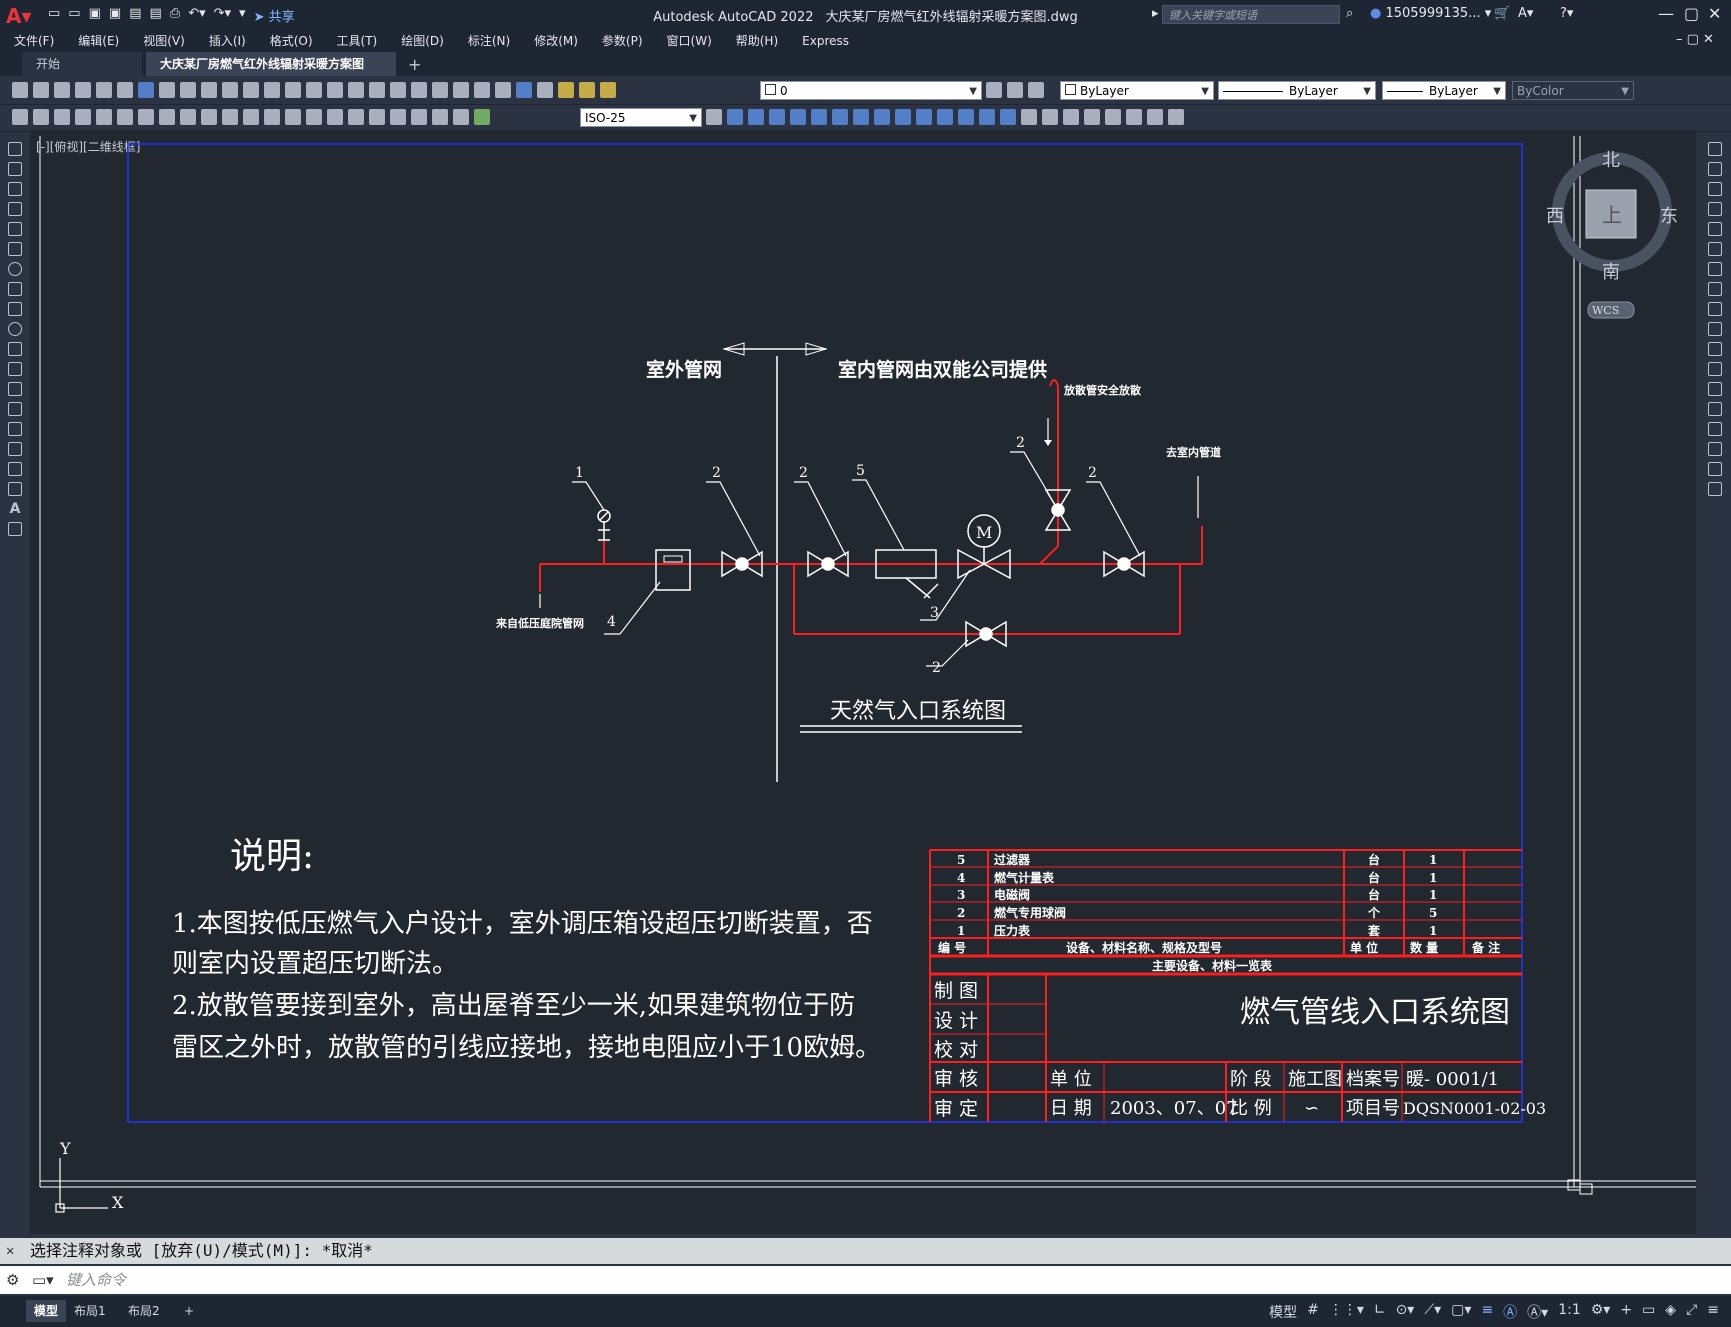 The width and height of the screenshot is (1731, 1327). Describe the element at coordinates (1374, 859) in the screenshot. I see `eq-row1-unit: 台` at that location.